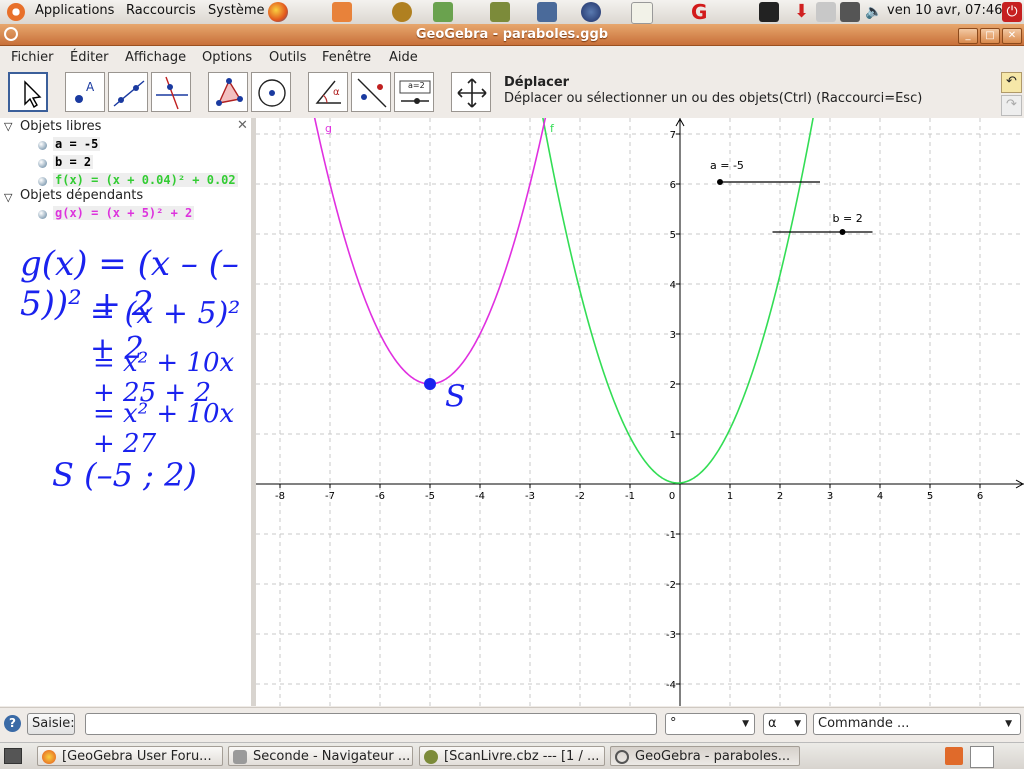 The height and width of the screenshot is (769, 1024). I want to click on y-tick-label: -3, so click(671, 635).